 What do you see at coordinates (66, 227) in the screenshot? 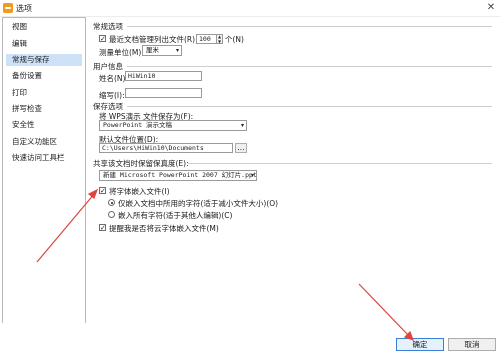
I see `arrow-to-embed-fonts` at bounding box center [66, 227].